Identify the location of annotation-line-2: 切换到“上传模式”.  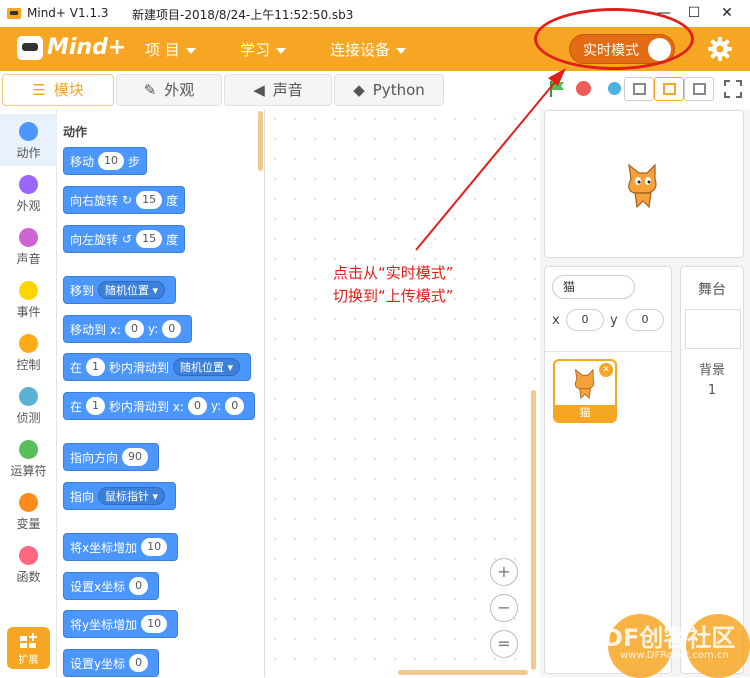
(393, 296).